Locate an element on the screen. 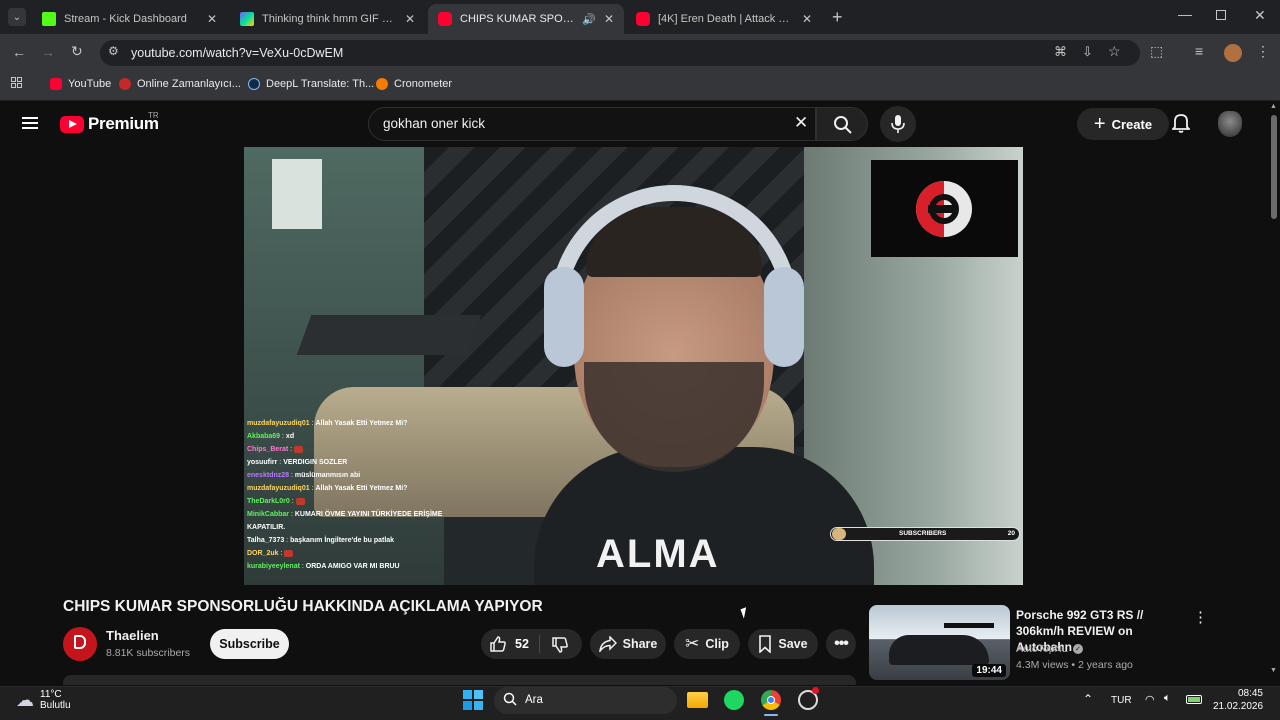  create-button: + Create is located at coordinates (1123, 124).